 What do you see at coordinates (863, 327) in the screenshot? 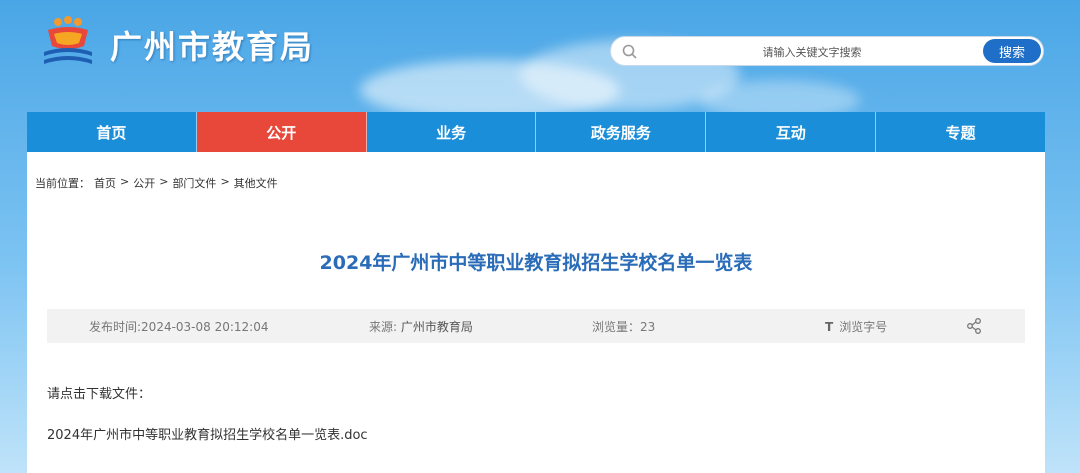
I see `font-size-label: 浏览字号` at bounding box center [863, 327].